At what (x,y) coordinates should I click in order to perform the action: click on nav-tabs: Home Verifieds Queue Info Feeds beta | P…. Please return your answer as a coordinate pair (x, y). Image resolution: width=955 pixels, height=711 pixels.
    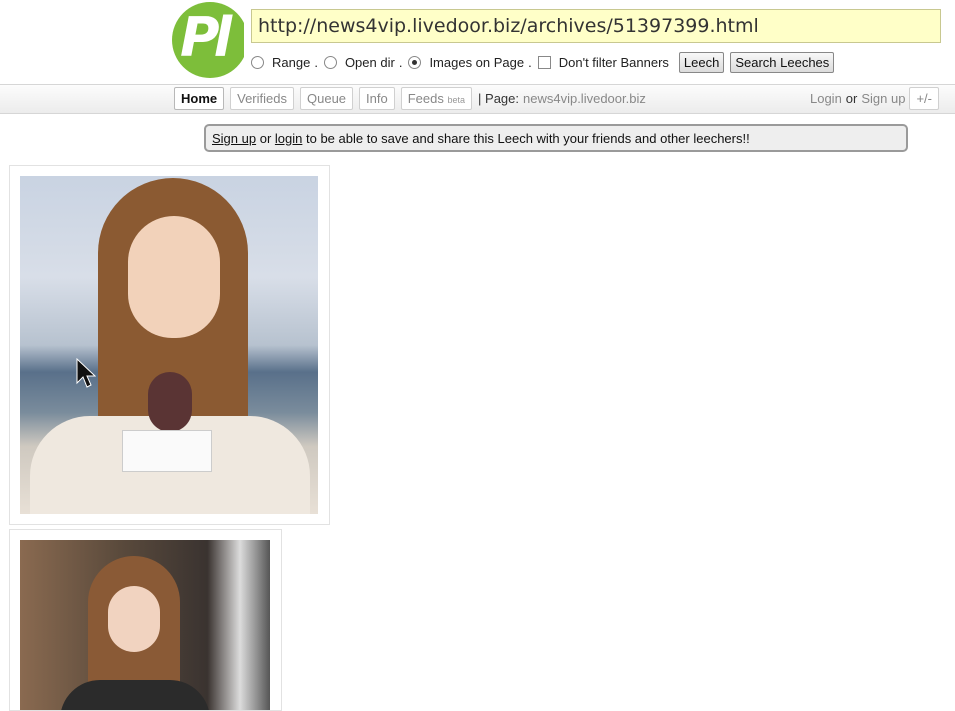
    Looking at the image, I should click on (410, 98).